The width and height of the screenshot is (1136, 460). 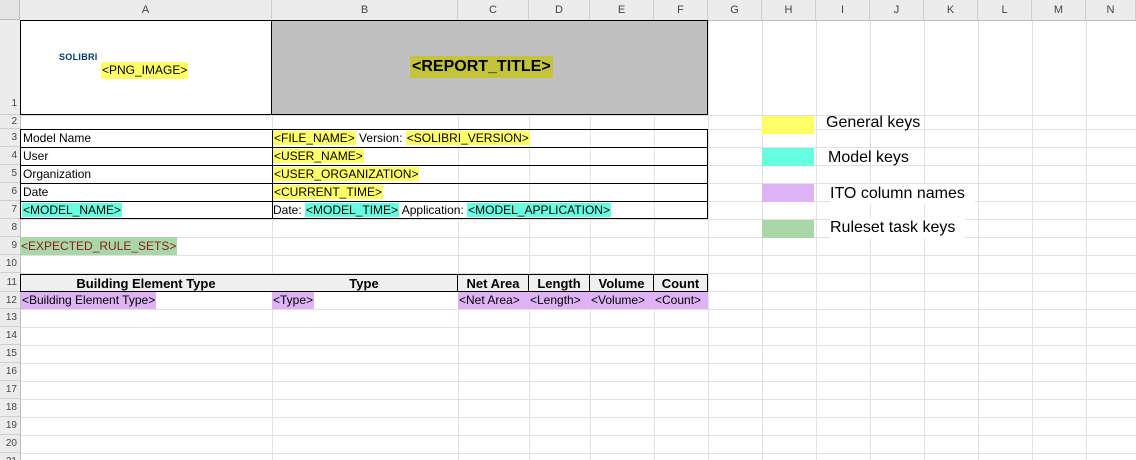 I want to click on solibri-version-key: <SOLIBRI_VERSION>, so click(x=467, y=138).